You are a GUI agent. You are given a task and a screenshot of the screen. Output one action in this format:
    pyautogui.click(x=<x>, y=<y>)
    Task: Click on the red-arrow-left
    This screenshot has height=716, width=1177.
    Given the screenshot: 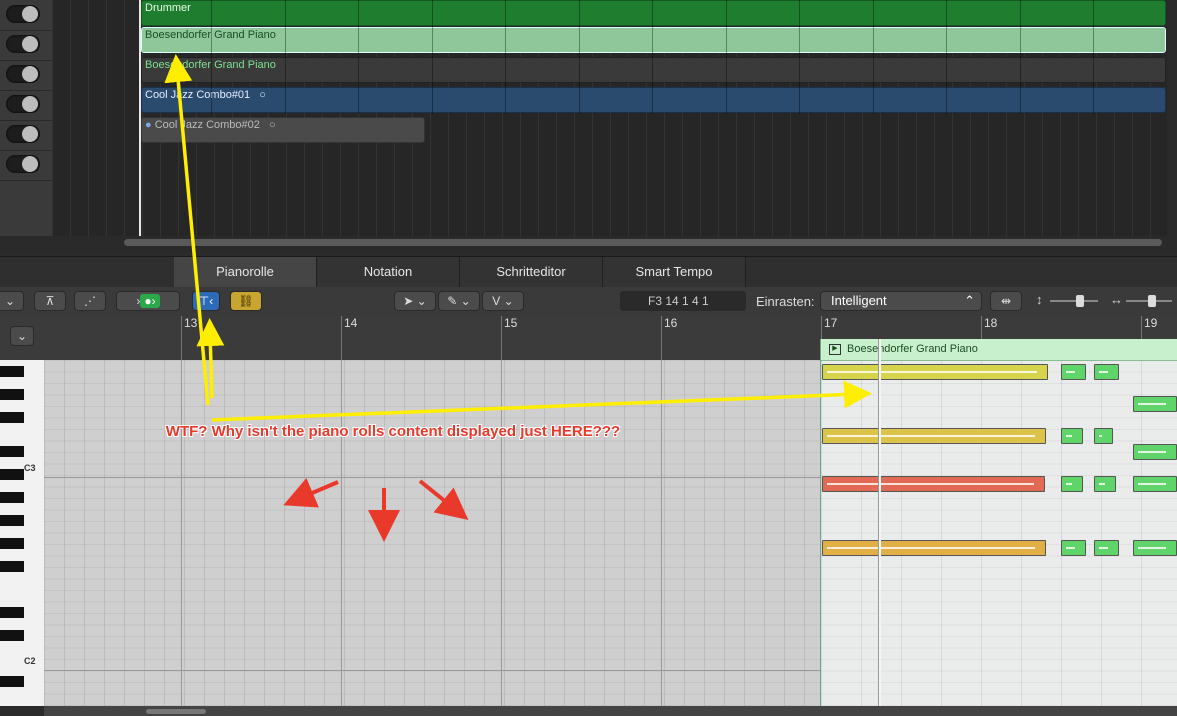 What is the action you would take?
    pyautogui.click(x=311, y=493)
    